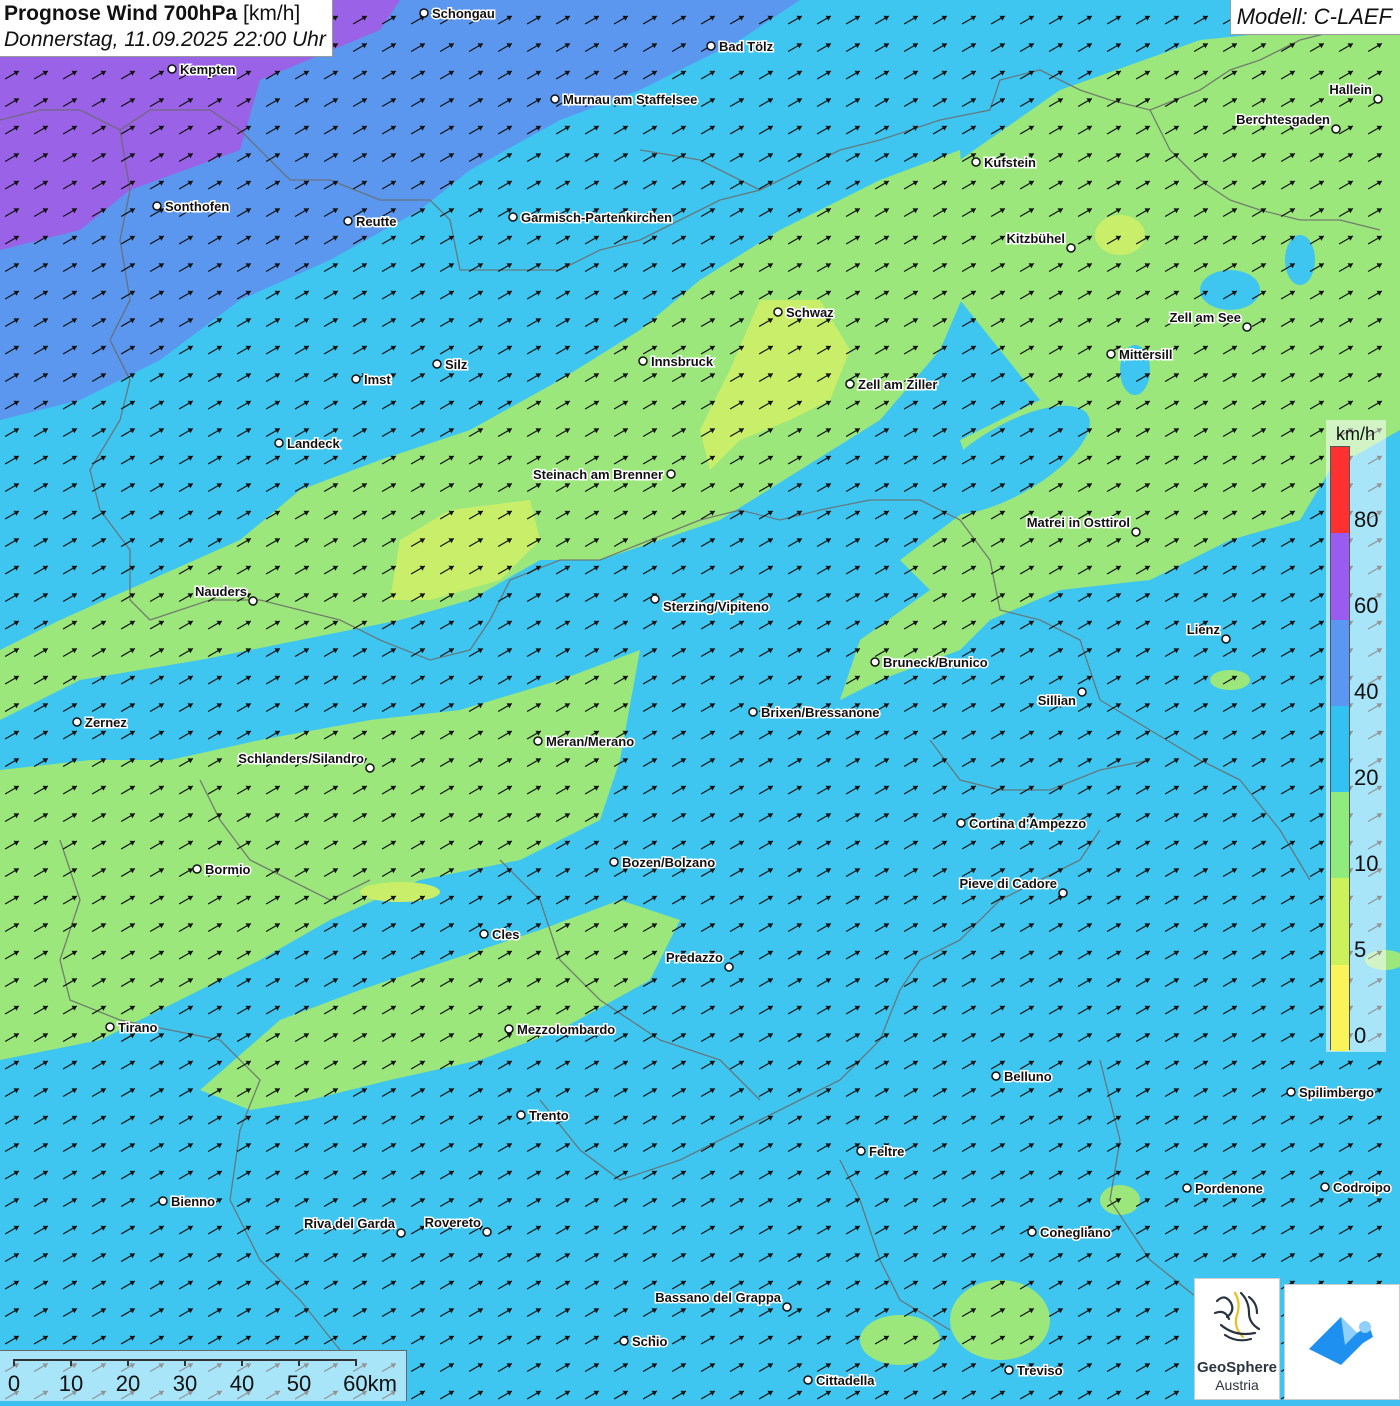  What do you see at coordinates (1036, 238) in the screenshot?
I see `city-label: Kitzbühel` at bounding box center [1036, 238].